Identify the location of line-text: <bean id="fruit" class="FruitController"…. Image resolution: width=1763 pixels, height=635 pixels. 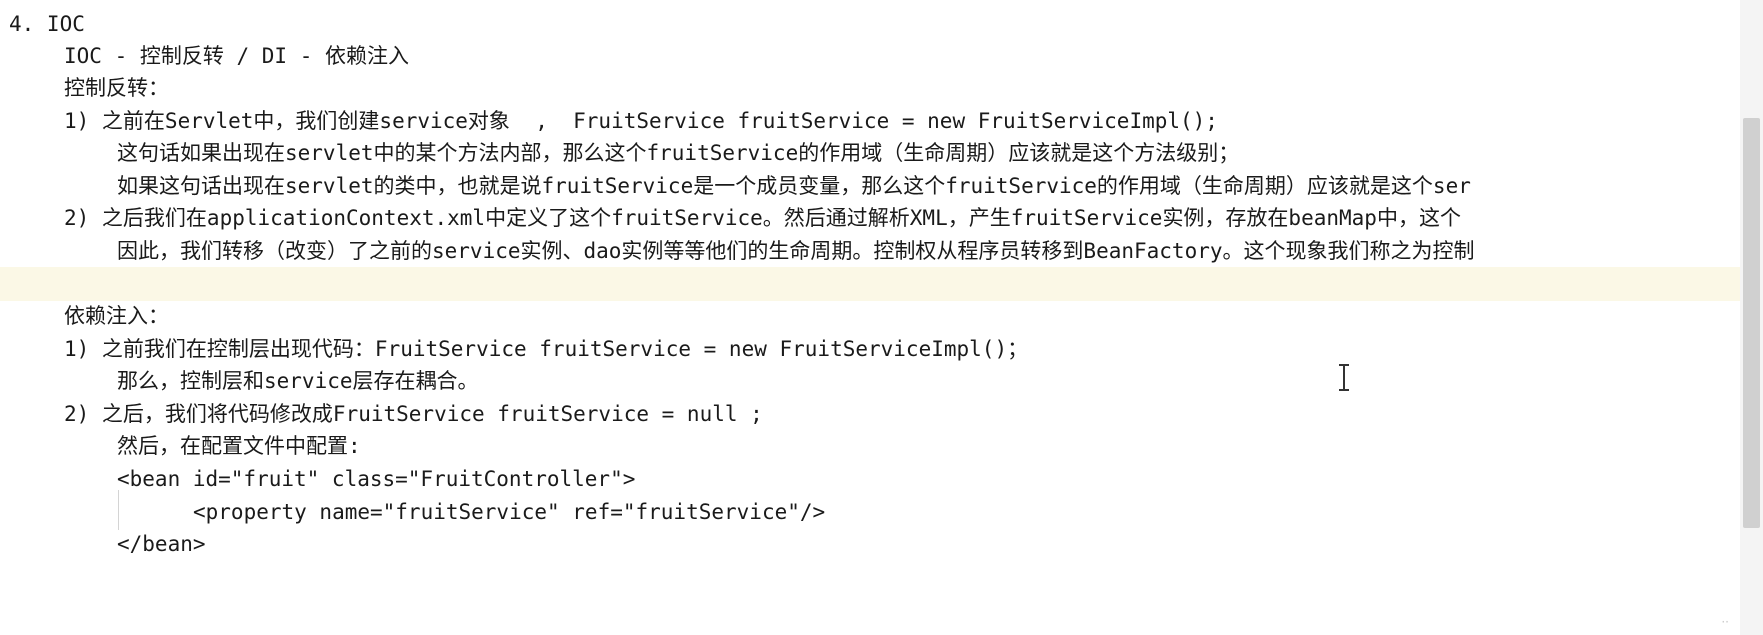
(376, 479).